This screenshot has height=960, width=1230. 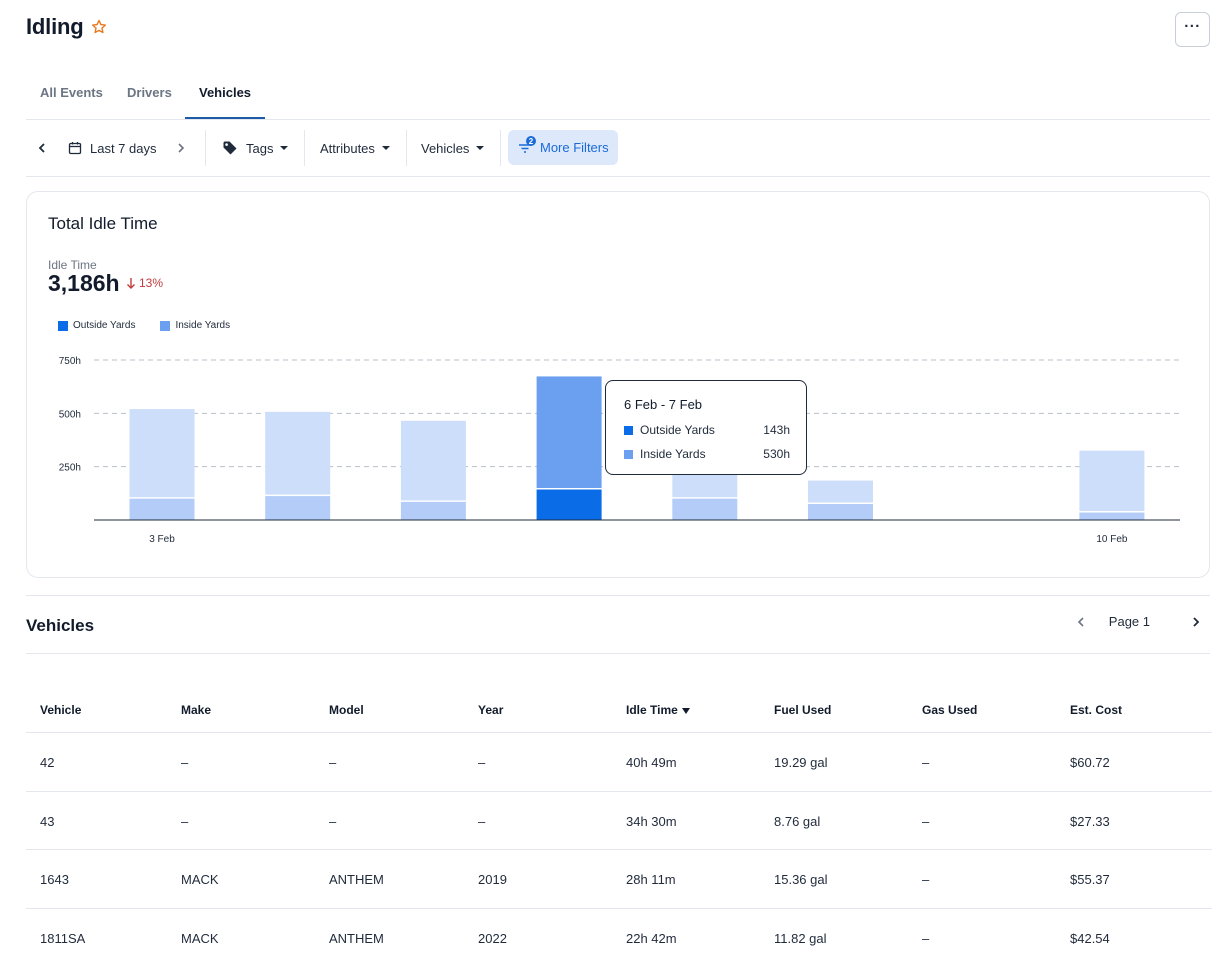 What do you see at coordinates (618, 99) in the screenshot?
I see `tab-bar: All Events Drivers Vehicles` at bounding box center [618, 99].